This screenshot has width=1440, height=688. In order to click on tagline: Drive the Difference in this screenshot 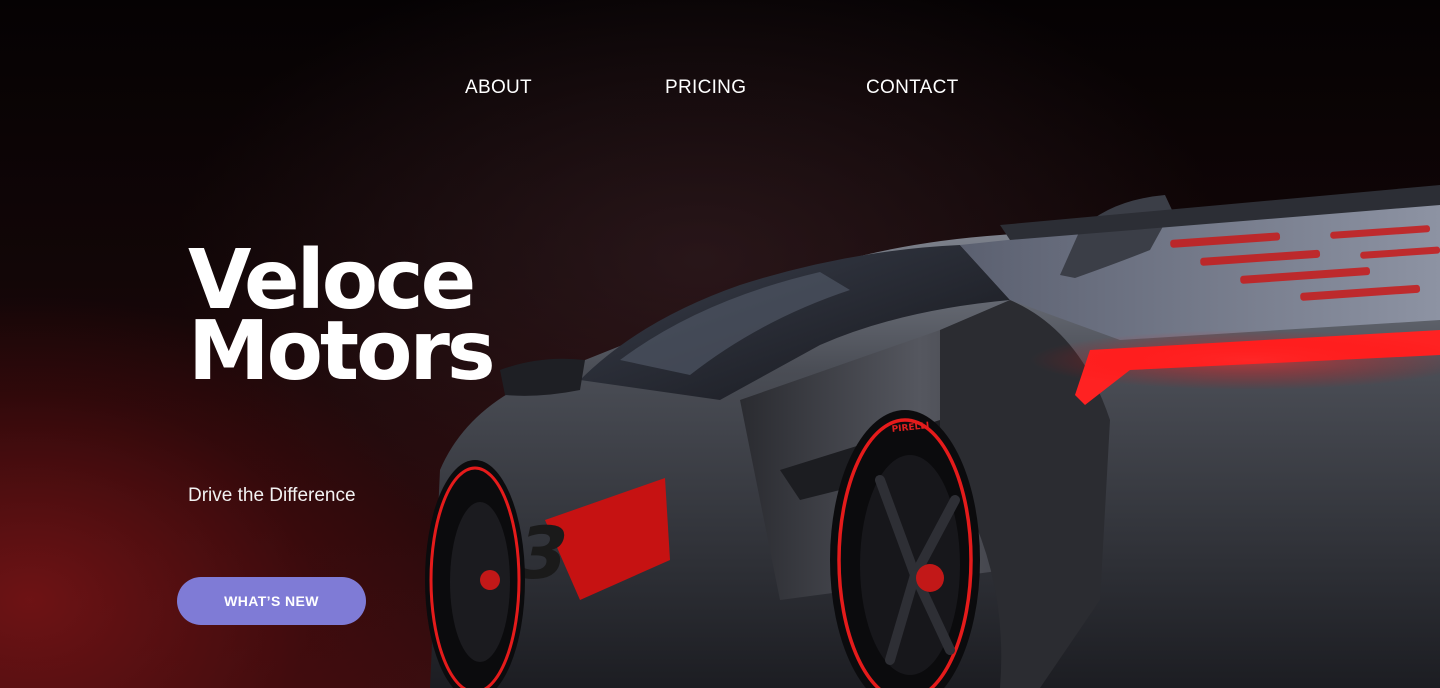, I will do `click(272, 495)`.